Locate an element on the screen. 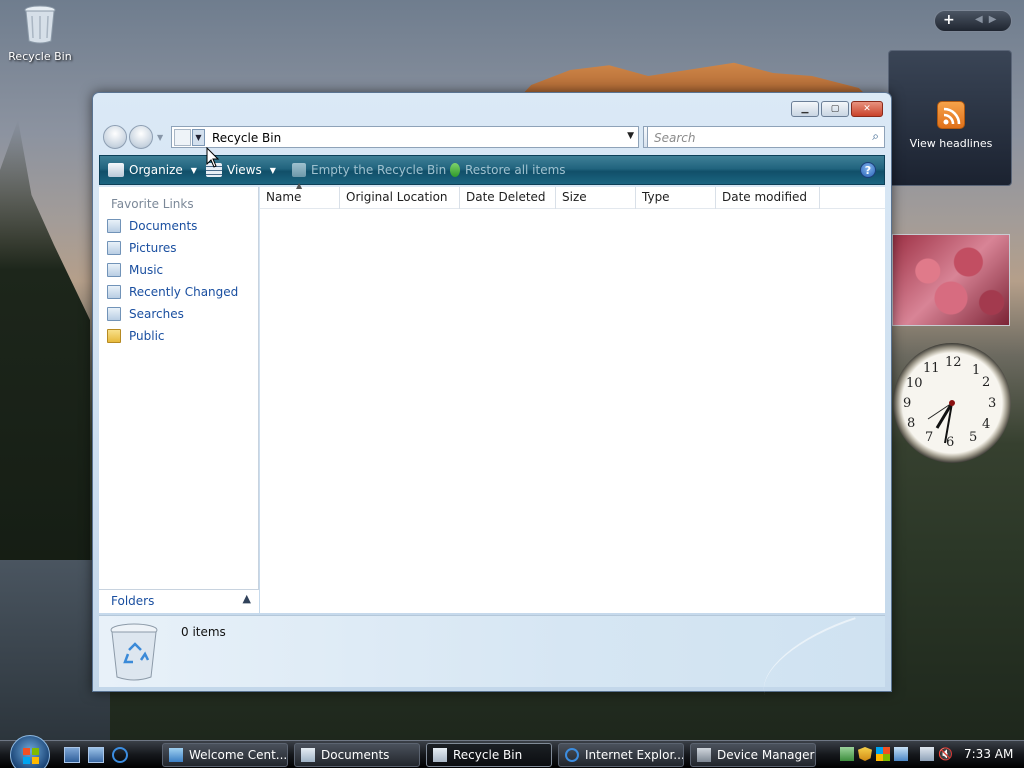  clock-number: 3 is located at coordinates (992, 403).